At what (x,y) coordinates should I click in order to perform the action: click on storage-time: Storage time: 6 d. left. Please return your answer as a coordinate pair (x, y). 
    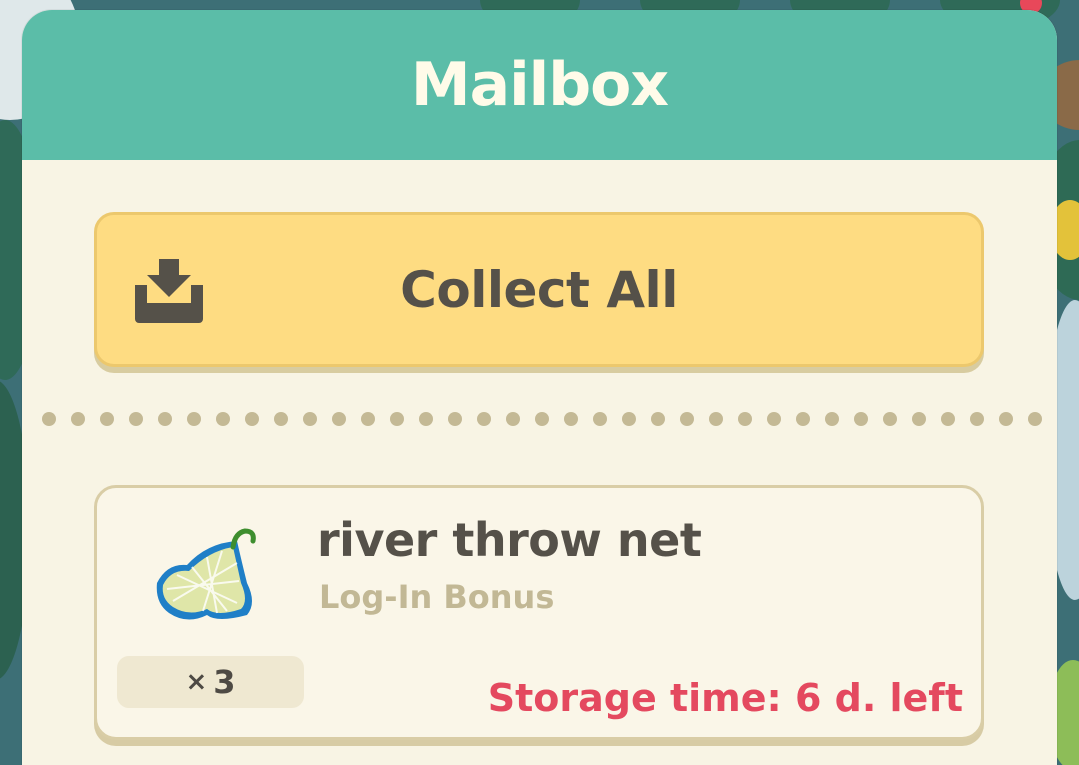
    Looking at the image, I should click on (725, 698).